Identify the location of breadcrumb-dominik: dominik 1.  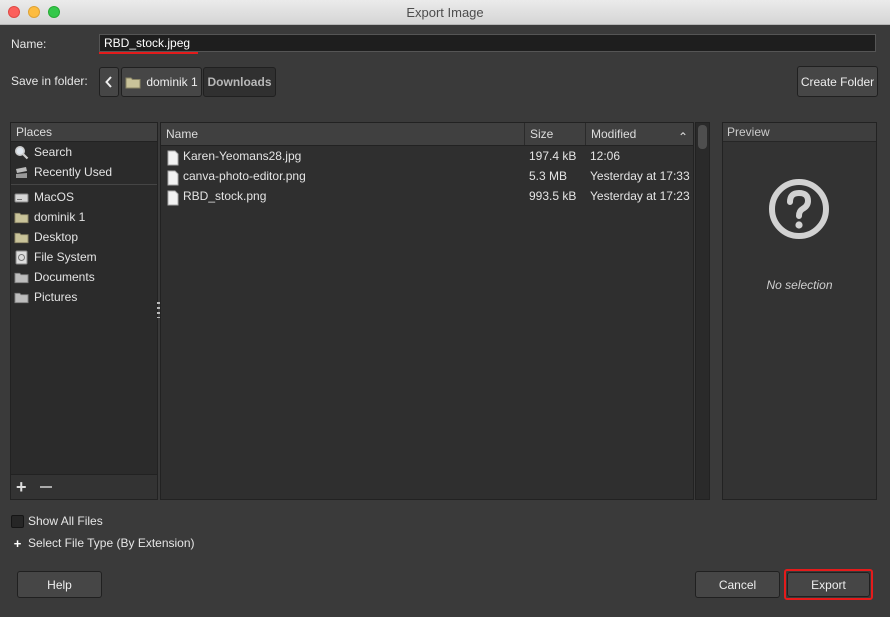
(161, 82).